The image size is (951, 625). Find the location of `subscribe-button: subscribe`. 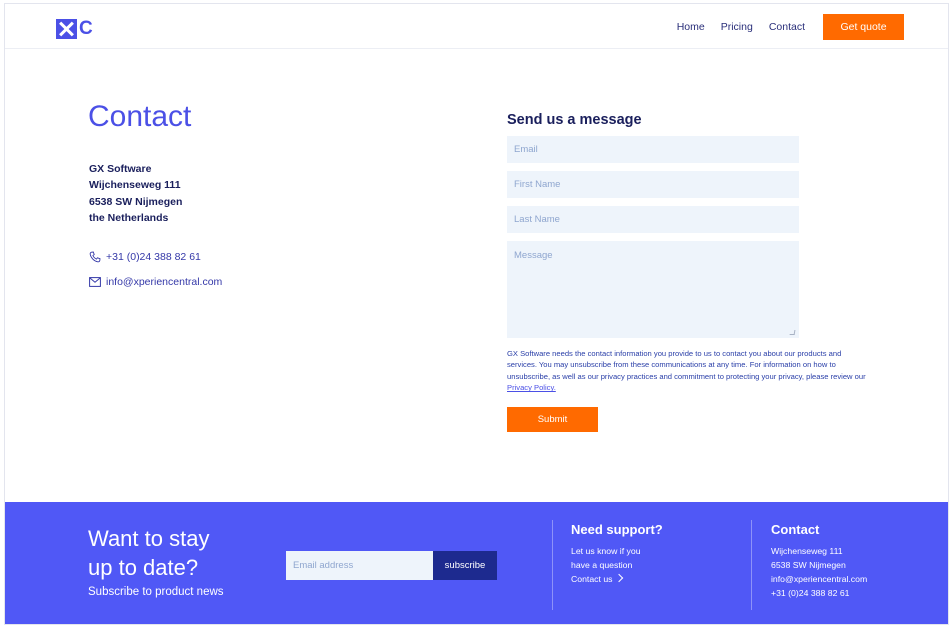

subscribe-button: subscribe is located at coordinates (465, 565).